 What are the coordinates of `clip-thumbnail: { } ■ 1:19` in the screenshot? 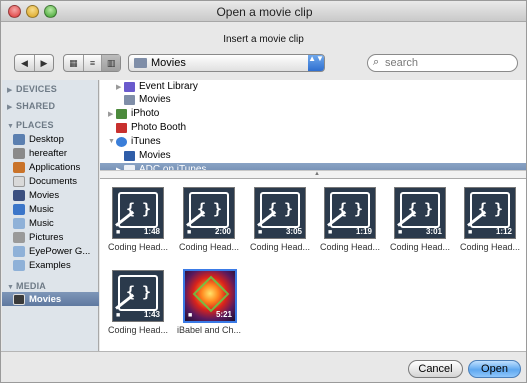 It's located at (350, 213).